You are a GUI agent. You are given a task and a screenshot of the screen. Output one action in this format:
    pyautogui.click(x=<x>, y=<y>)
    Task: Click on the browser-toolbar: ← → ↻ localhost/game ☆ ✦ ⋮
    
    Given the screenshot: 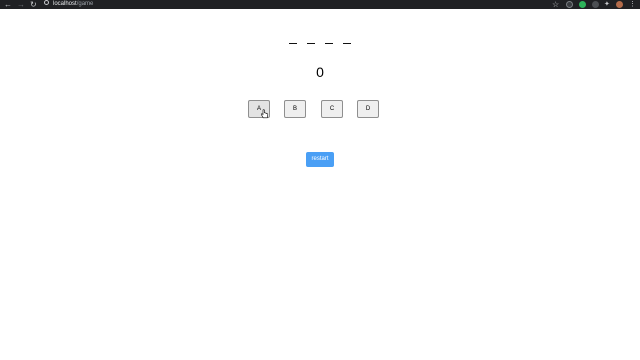 What is the action you would take?
    pyautogui.click(x=320, y=4)
    